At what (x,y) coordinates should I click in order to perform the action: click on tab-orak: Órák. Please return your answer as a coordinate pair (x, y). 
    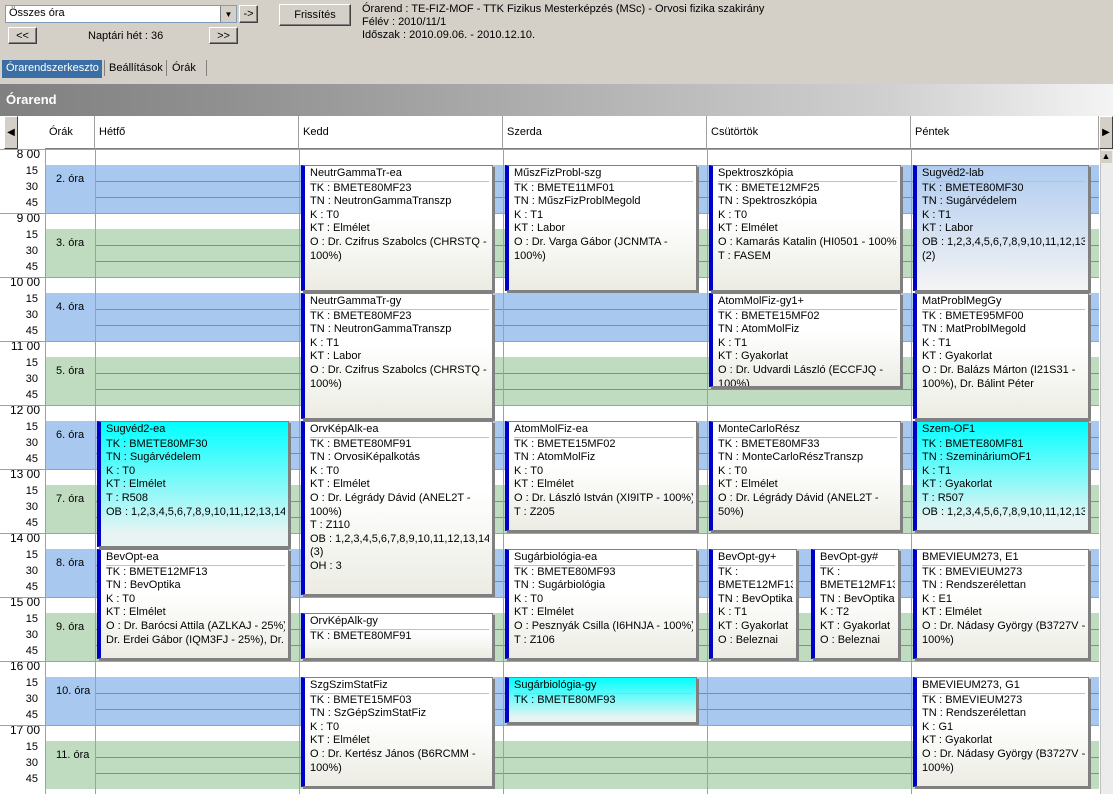
    Looking at the image, I should click on (184, 69).